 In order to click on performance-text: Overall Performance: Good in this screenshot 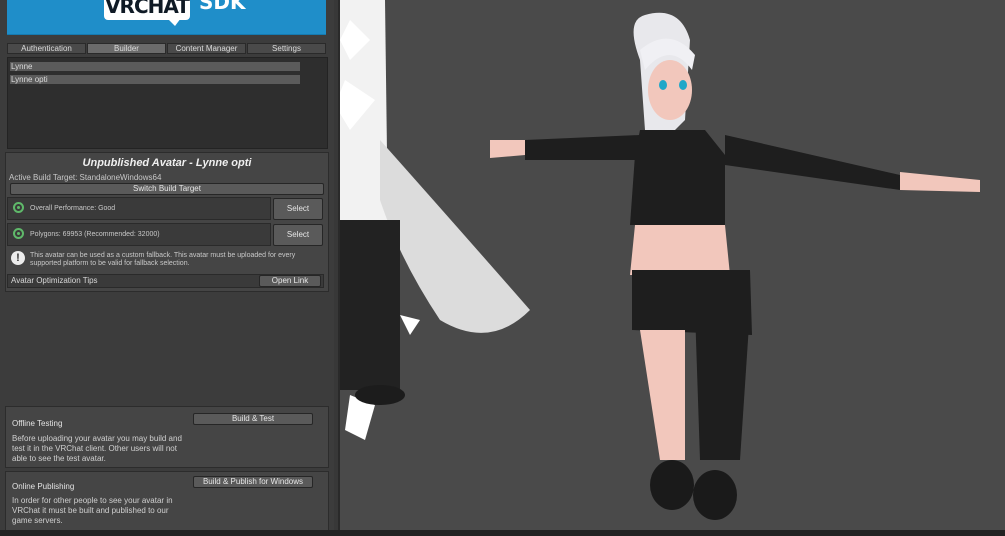, I will do `click(73, 208)`.